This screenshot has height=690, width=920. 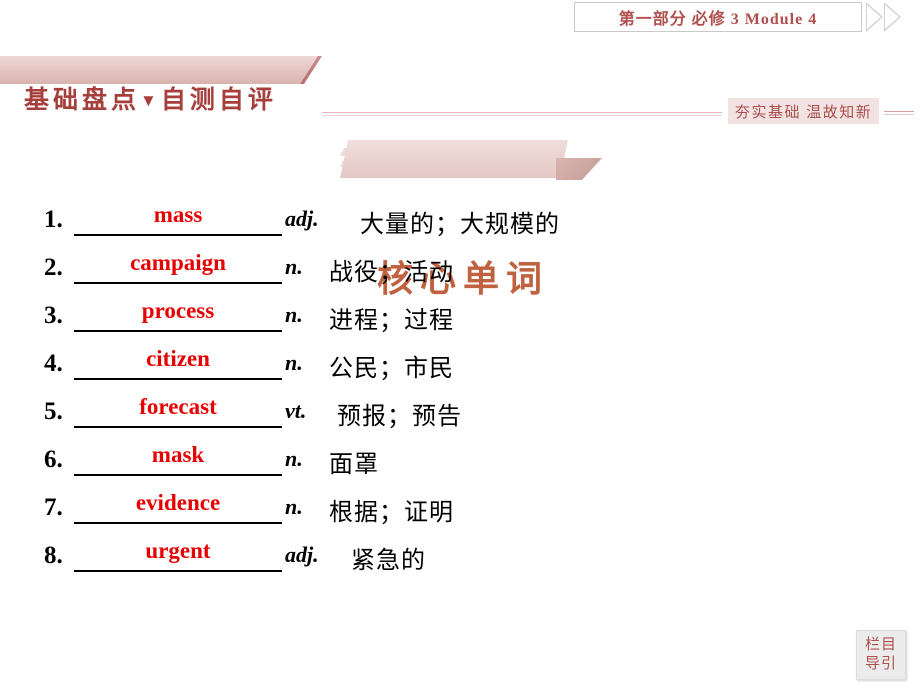 I want to click on word-index: 7., so click(x=53, y=507).